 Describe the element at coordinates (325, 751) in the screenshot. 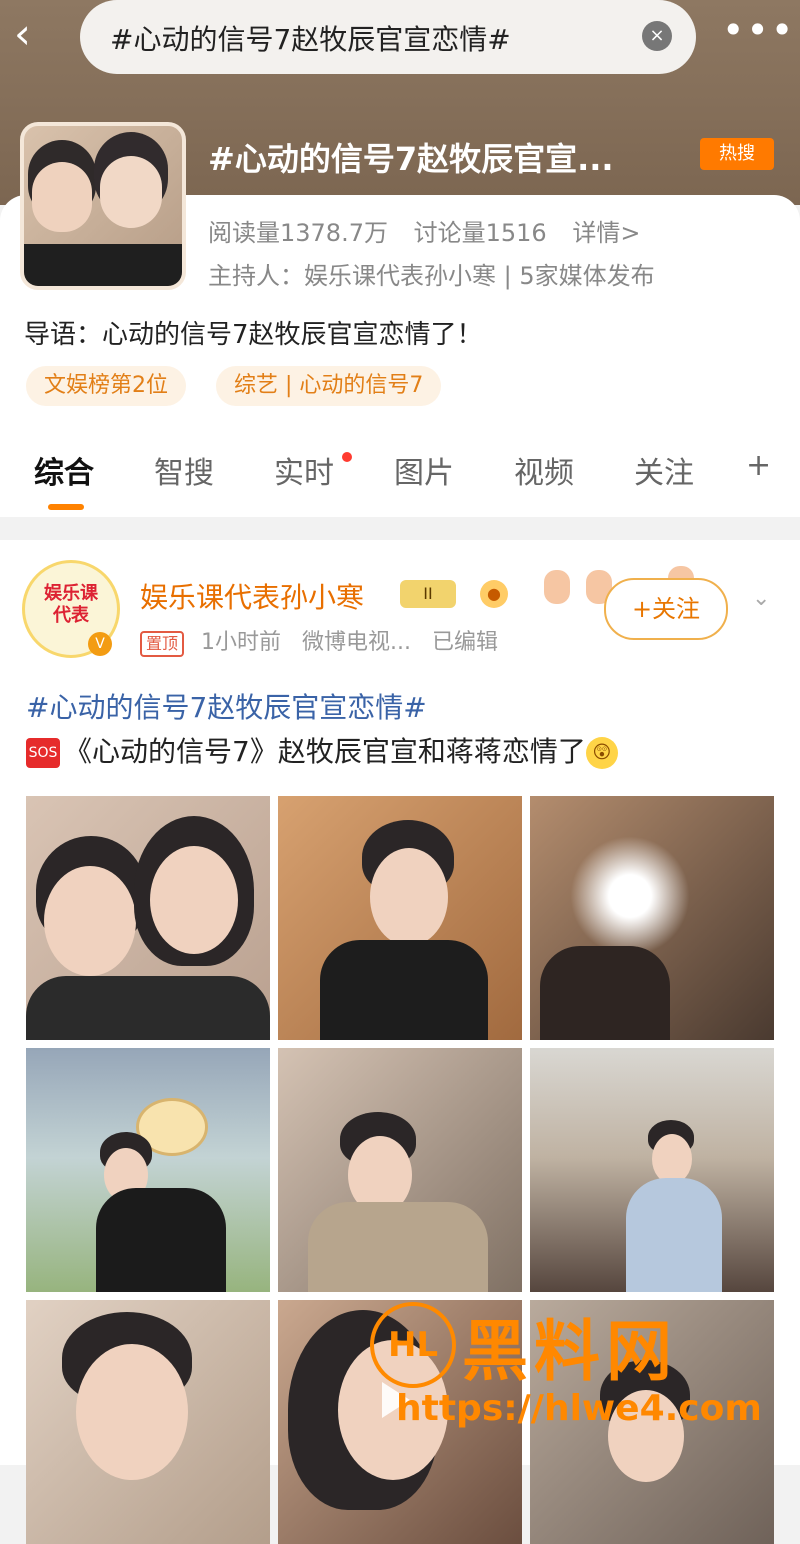

I see `post-body-text: 《心动的信号7》赵牧辰官宣和蒋蒋恋情了` at that location.